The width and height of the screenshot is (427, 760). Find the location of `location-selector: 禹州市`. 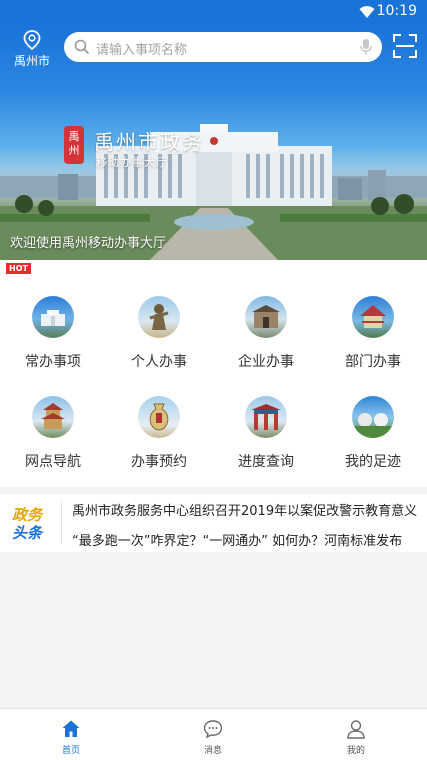

location-selector: 禹州市 is located at coordinates (32, 49).